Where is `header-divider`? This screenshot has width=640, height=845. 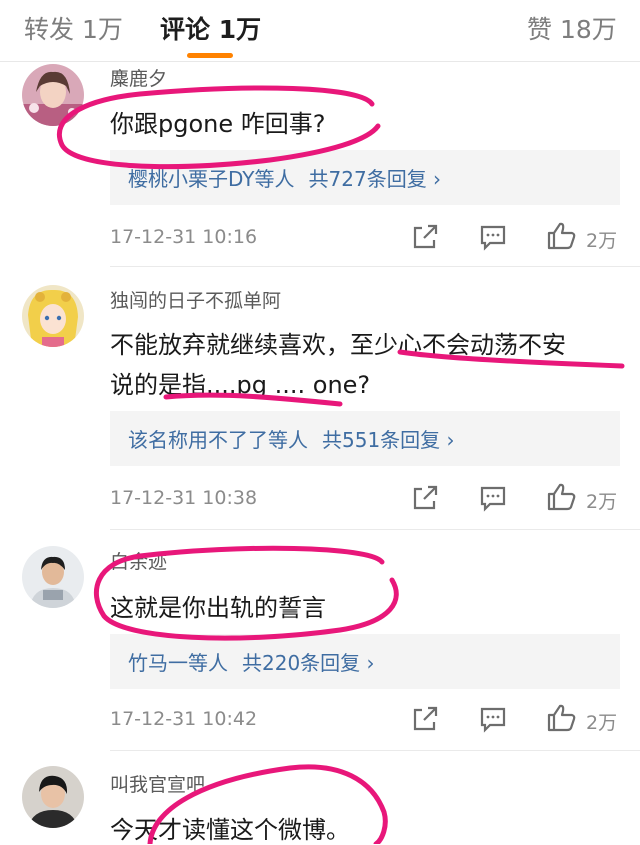 header-divider is located at coordinates (320, 61).